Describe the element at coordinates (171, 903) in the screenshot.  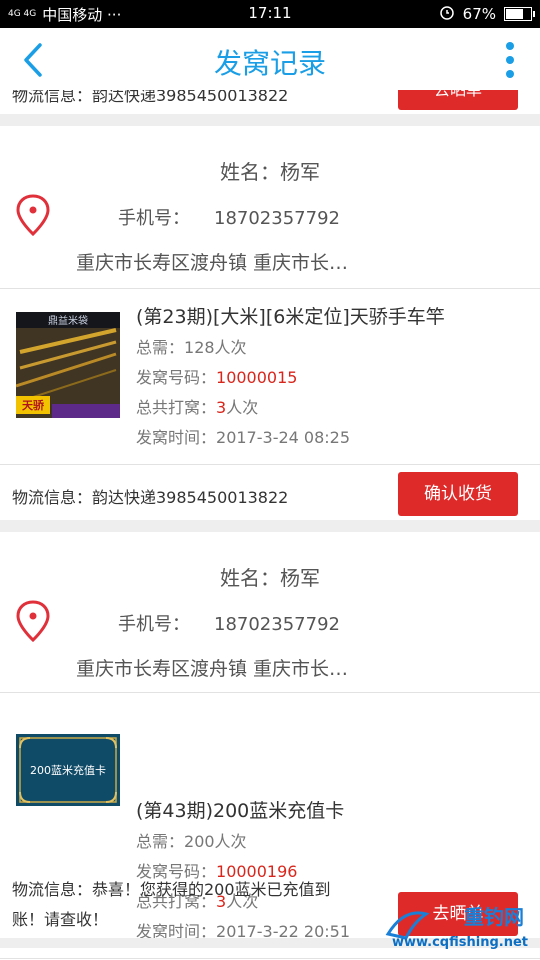
I see `logistics-info: 物流信息：恭喜！您获得的200蓝米已充值到 账！请查收！` at that location.